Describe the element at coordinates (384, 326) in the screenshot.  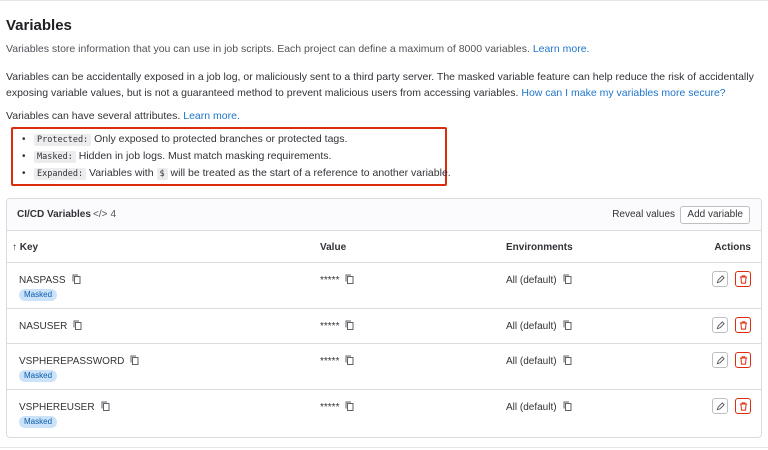
I see `table-row: NASUSER ***** All (default)` at that location.